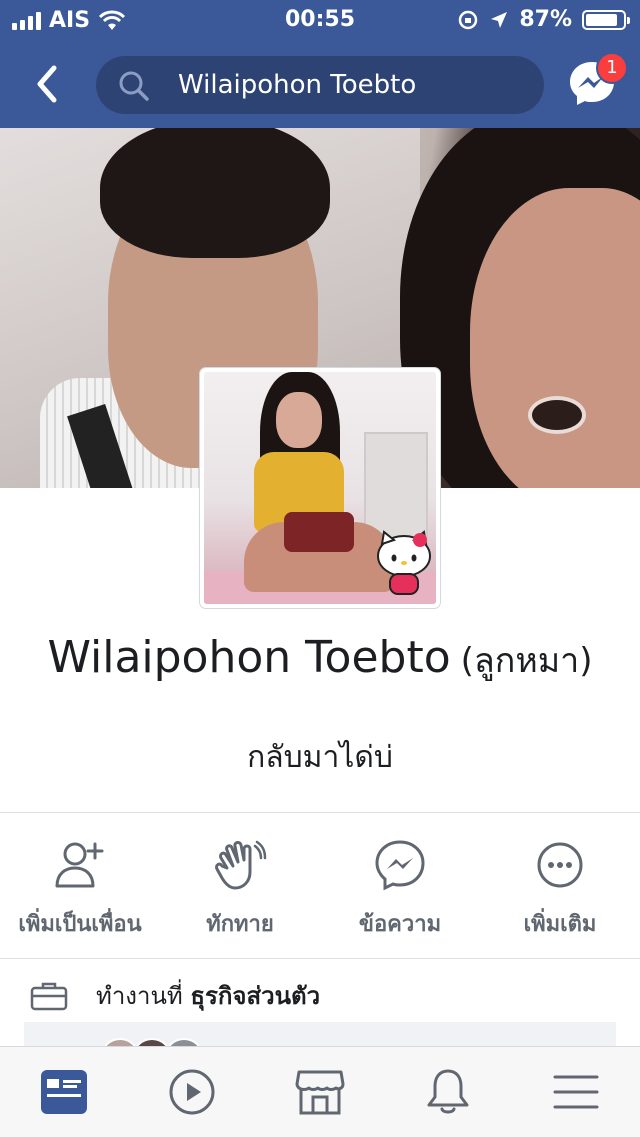  I want to click on wave-button: ทักทาย, so click(240, 893).